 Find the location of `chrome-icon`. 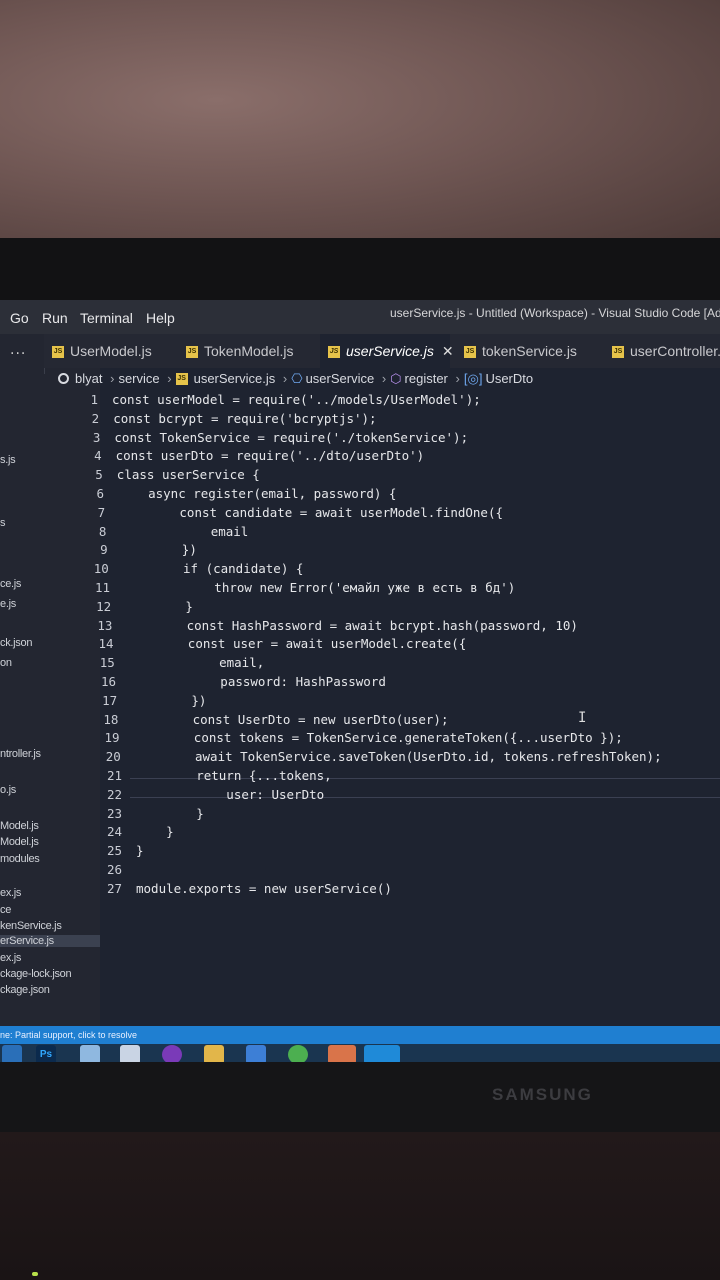

chrome-icon is located at coordinates (298, 1053).